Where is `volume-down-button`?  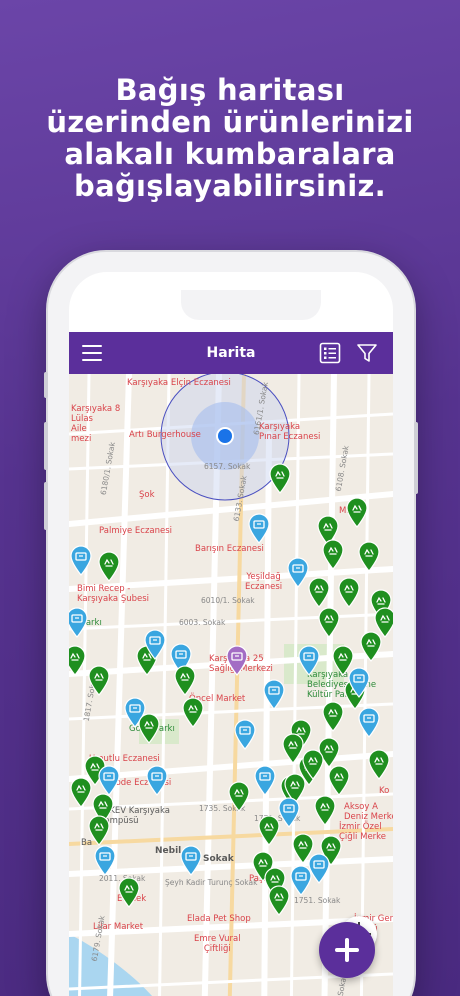
volume-down-button is located at coordinates (46, 506).